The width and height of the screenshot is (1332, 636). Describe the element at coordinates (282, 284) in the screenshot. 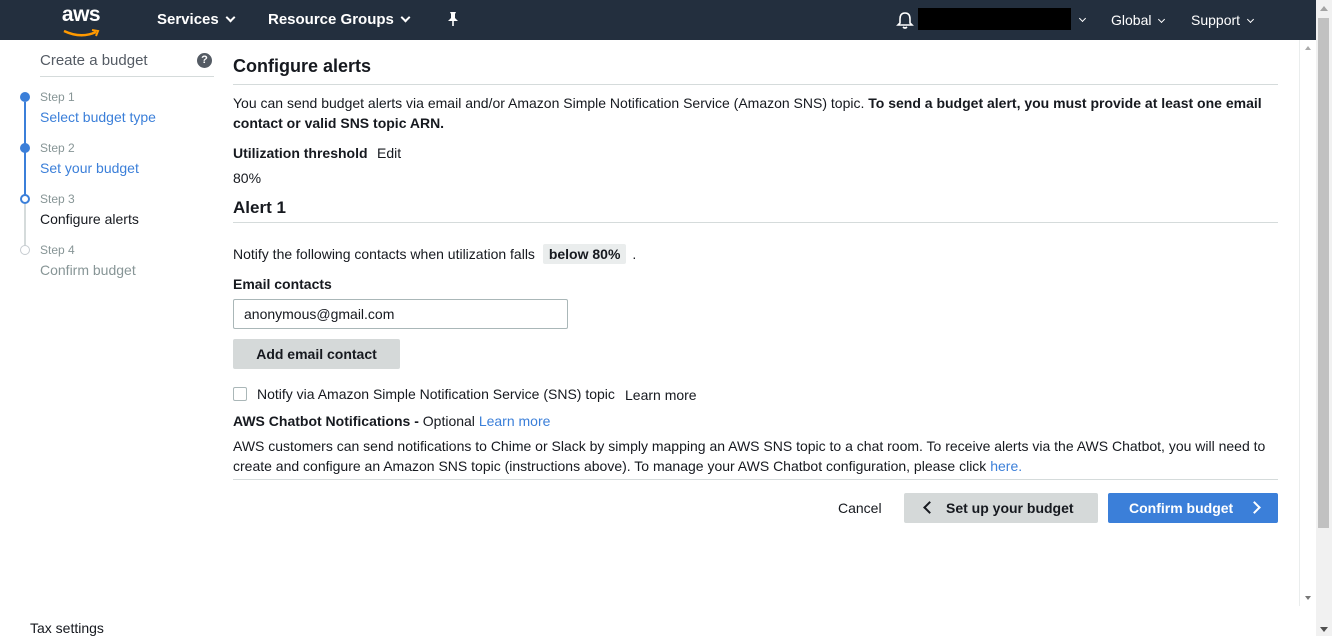

I see `email-contacts-label: Email contacts` at that location.